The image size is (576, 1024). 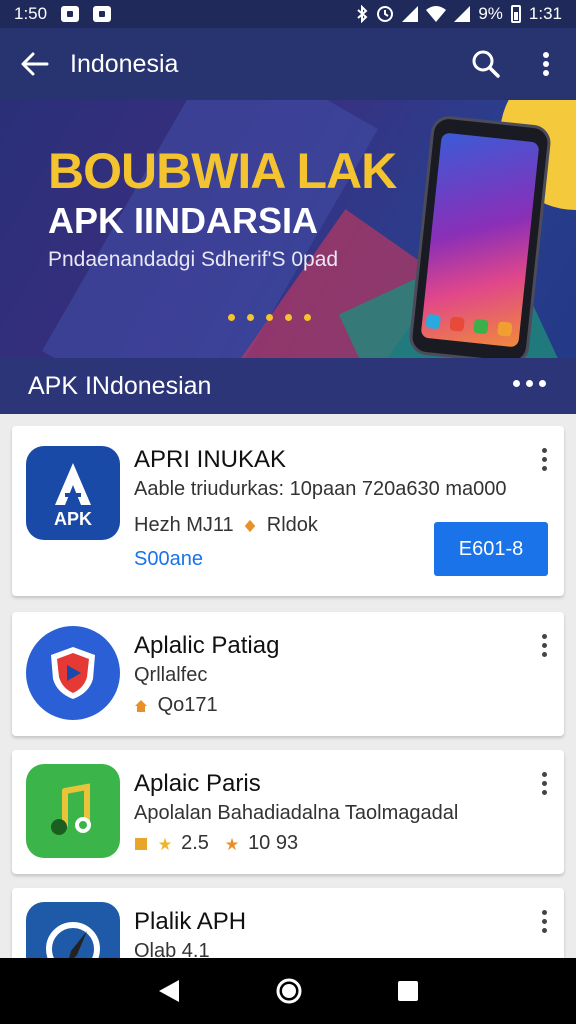 I want to click on app-name: Plalik APH, so click(x=190, y=921).